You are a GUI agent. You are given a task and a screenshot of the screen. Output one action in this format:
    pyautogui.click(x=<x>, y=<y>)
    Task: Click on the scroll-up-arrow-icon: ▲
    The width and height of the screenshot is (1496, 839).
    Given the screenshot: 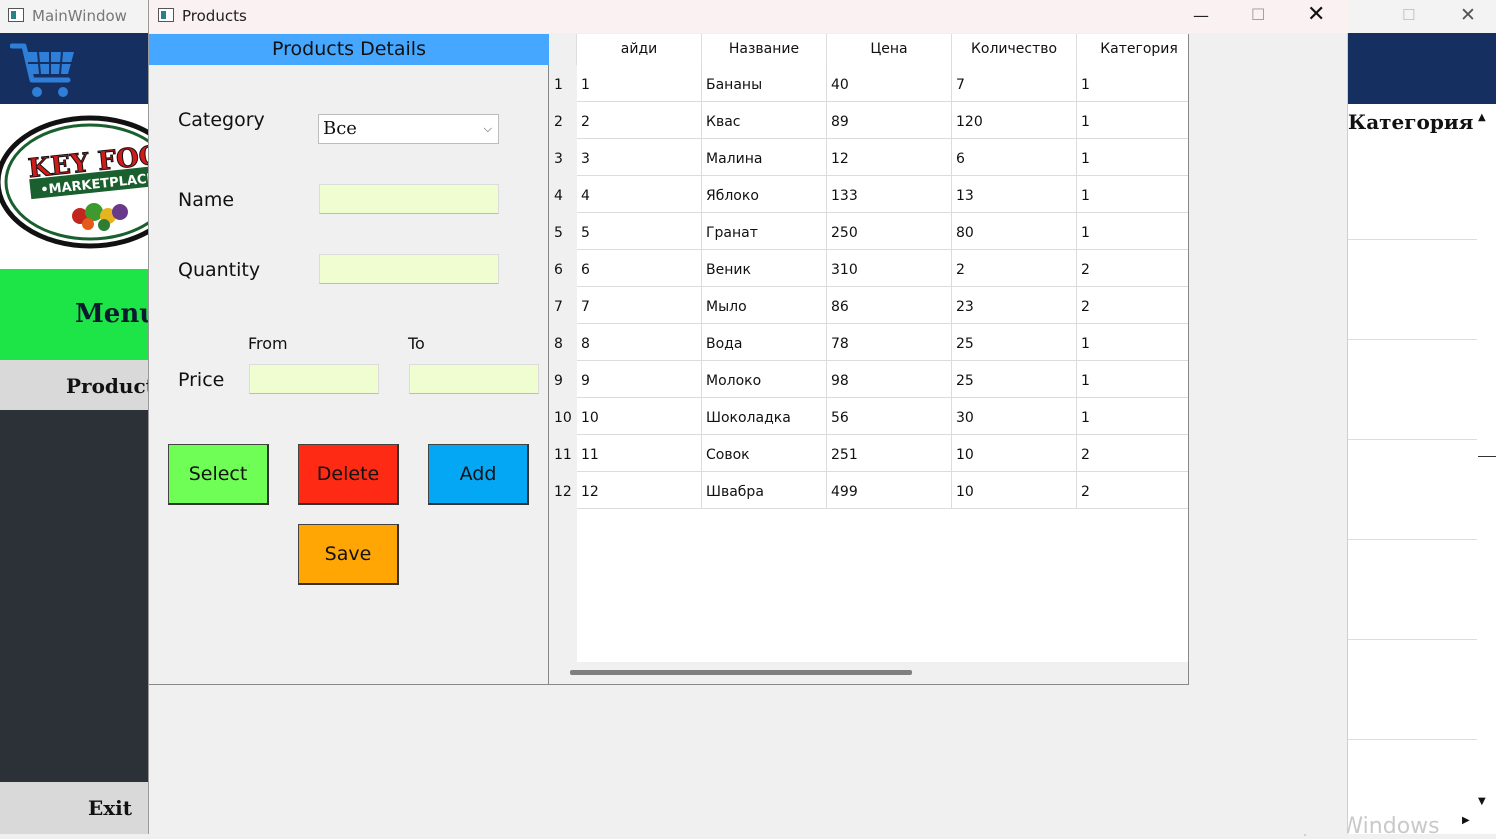 What is the action you would take?
    pyautogui.click(x=1482, y=117)
    